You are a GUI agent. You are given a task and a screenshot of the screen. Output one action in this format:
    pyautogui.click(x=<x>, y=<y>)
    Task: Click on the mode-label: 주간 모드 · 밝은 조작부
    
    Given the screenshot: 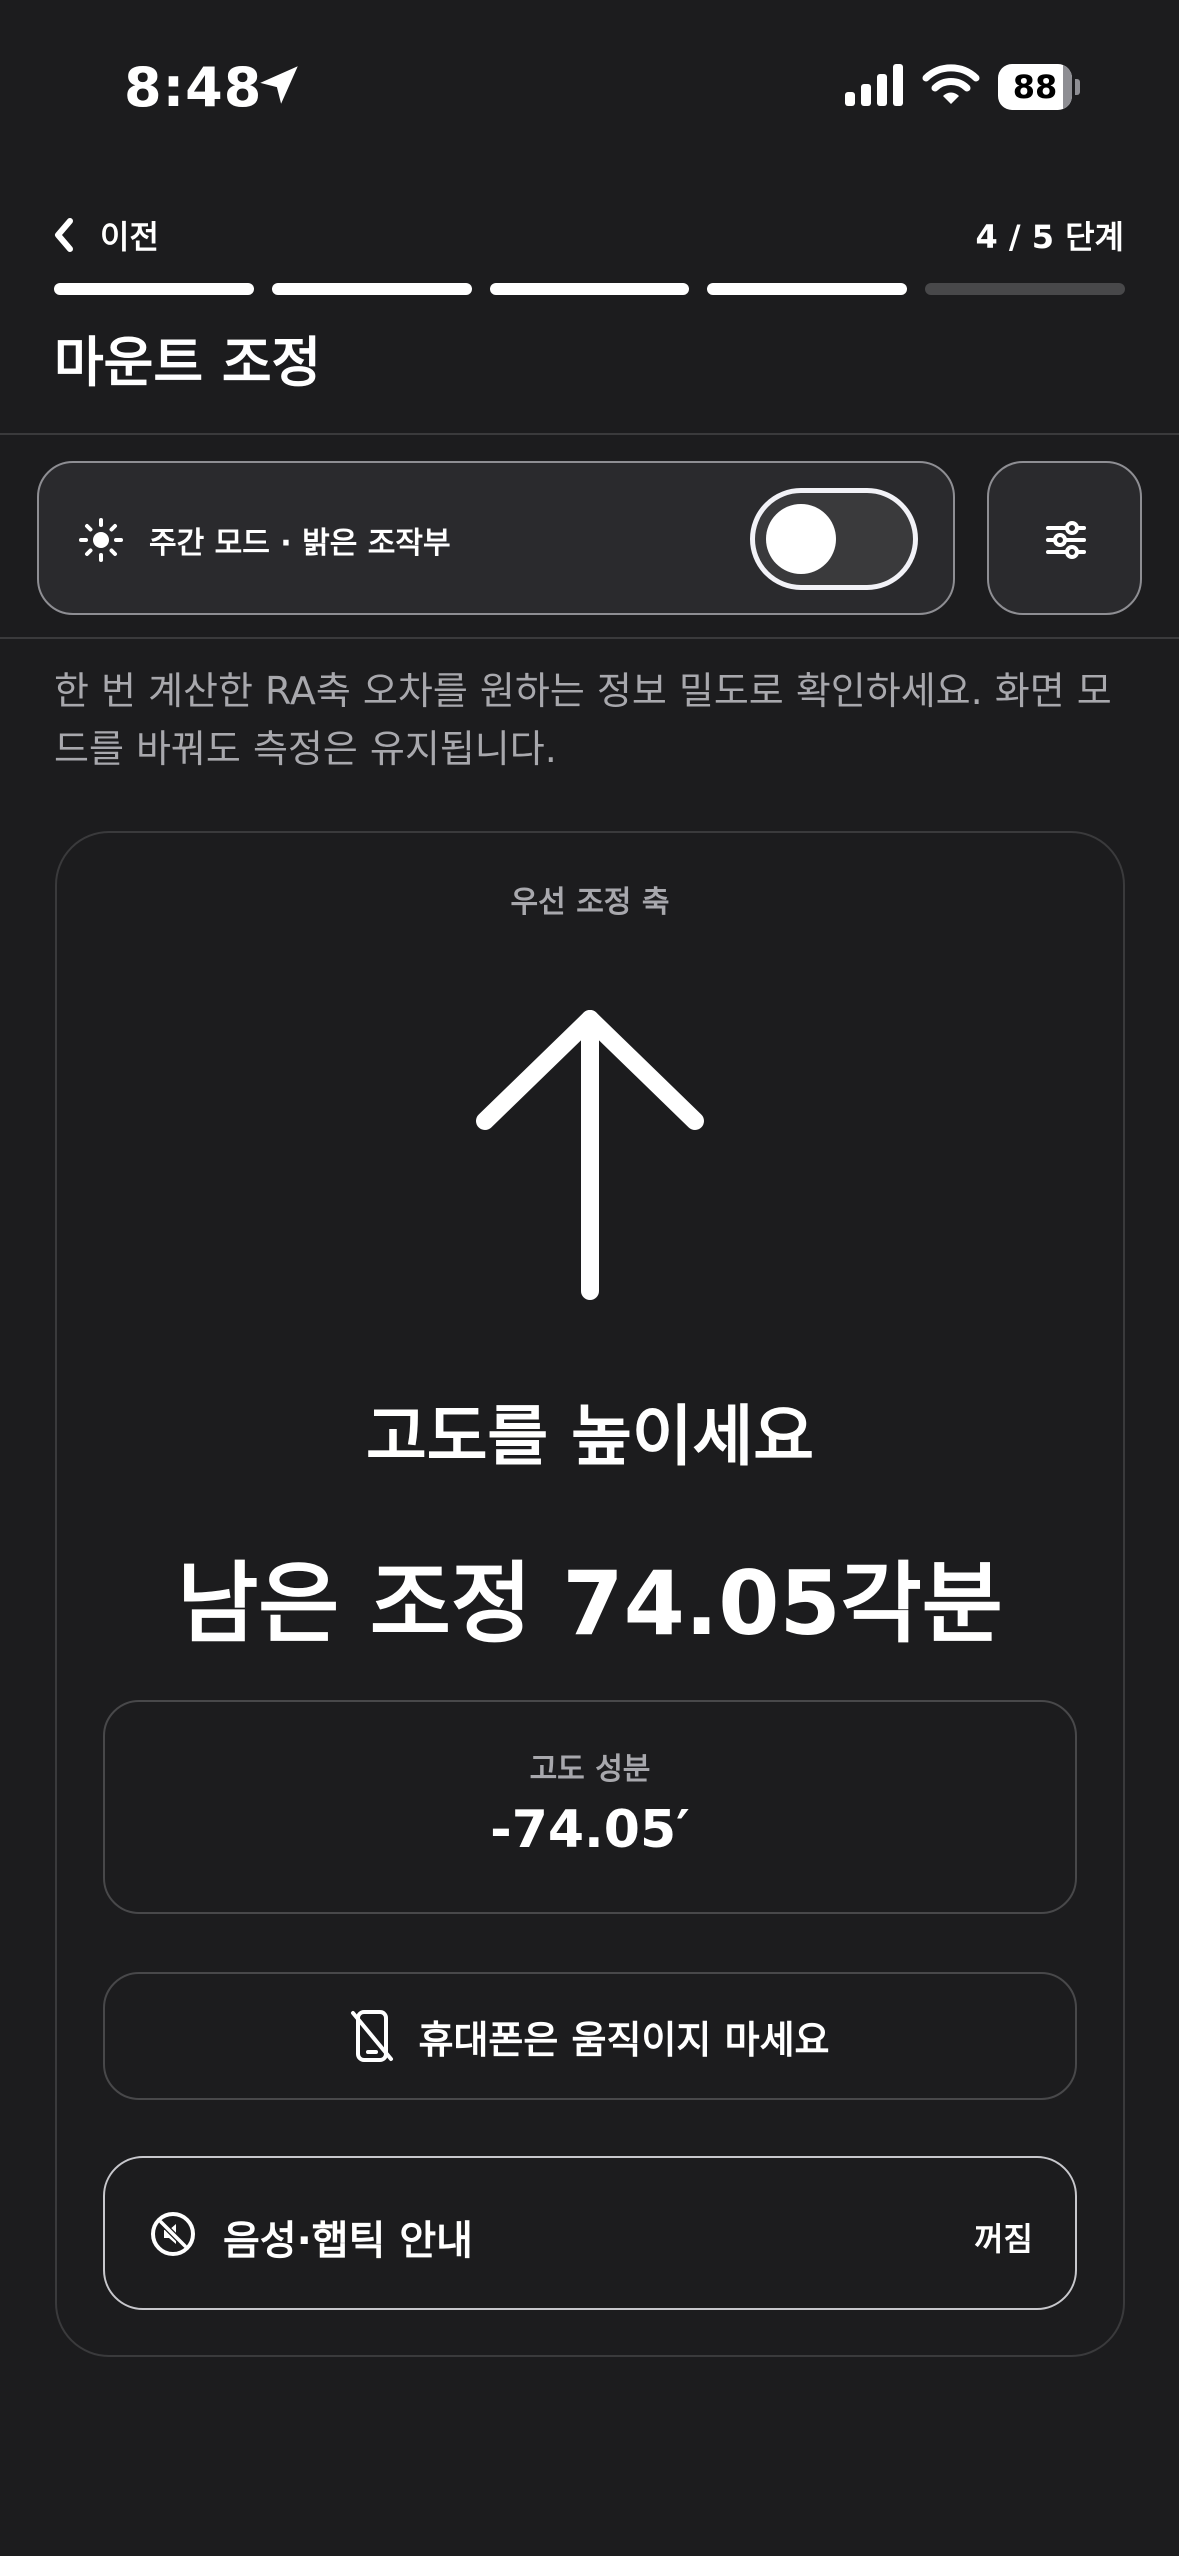 What is the action you would take?
    pyautogui.click(x=300, y=543)
    